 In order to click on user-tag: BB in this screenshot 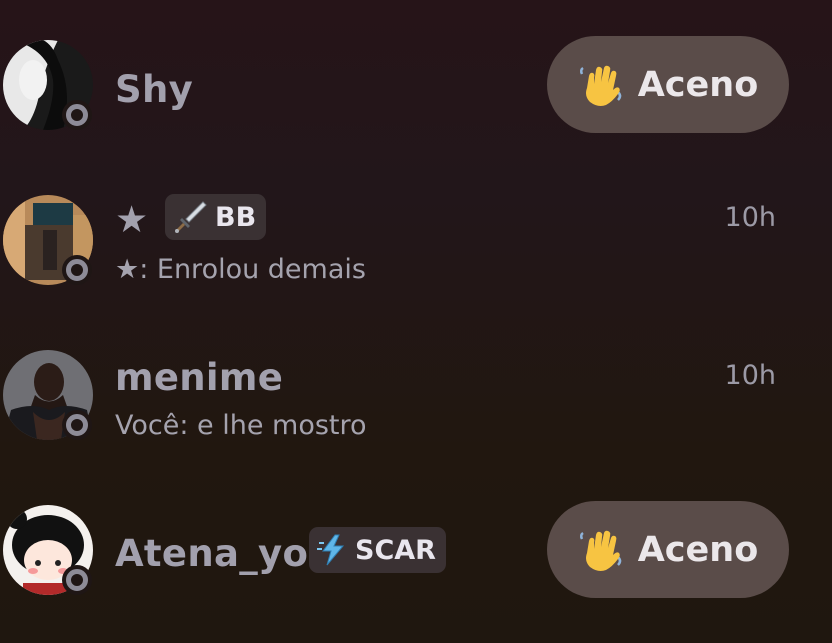, I will do `click(216, 217)`.